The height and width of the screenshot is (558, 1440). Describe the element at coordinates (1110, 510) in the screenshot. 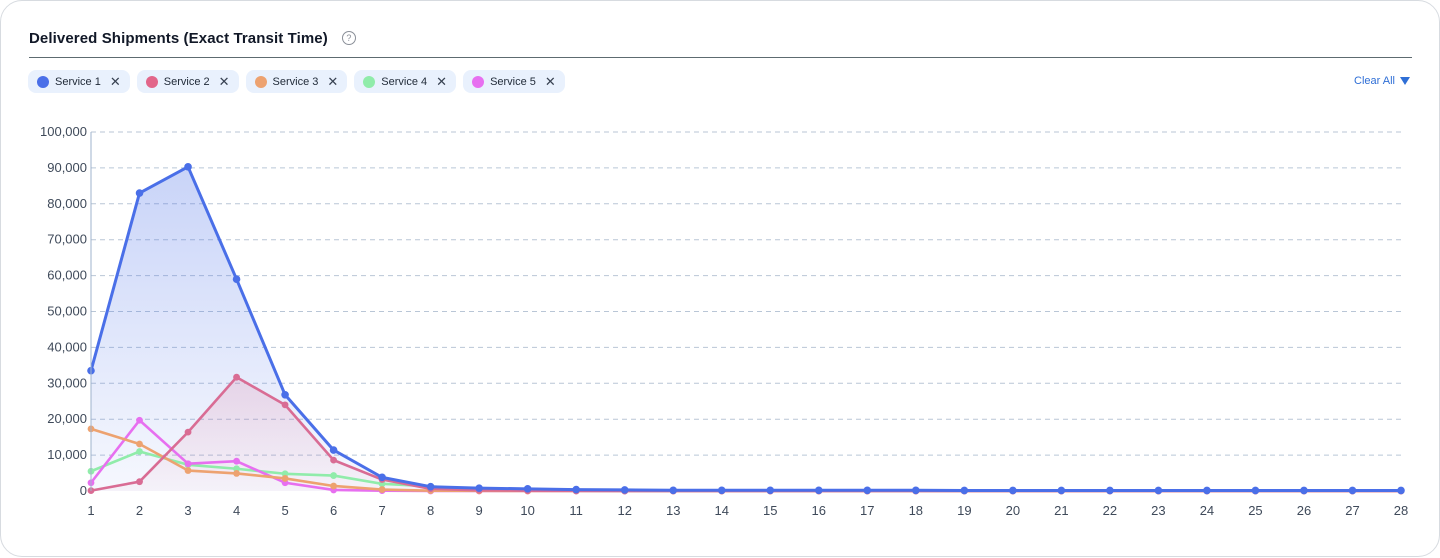

I see `x-tick-label: 22` at that location.